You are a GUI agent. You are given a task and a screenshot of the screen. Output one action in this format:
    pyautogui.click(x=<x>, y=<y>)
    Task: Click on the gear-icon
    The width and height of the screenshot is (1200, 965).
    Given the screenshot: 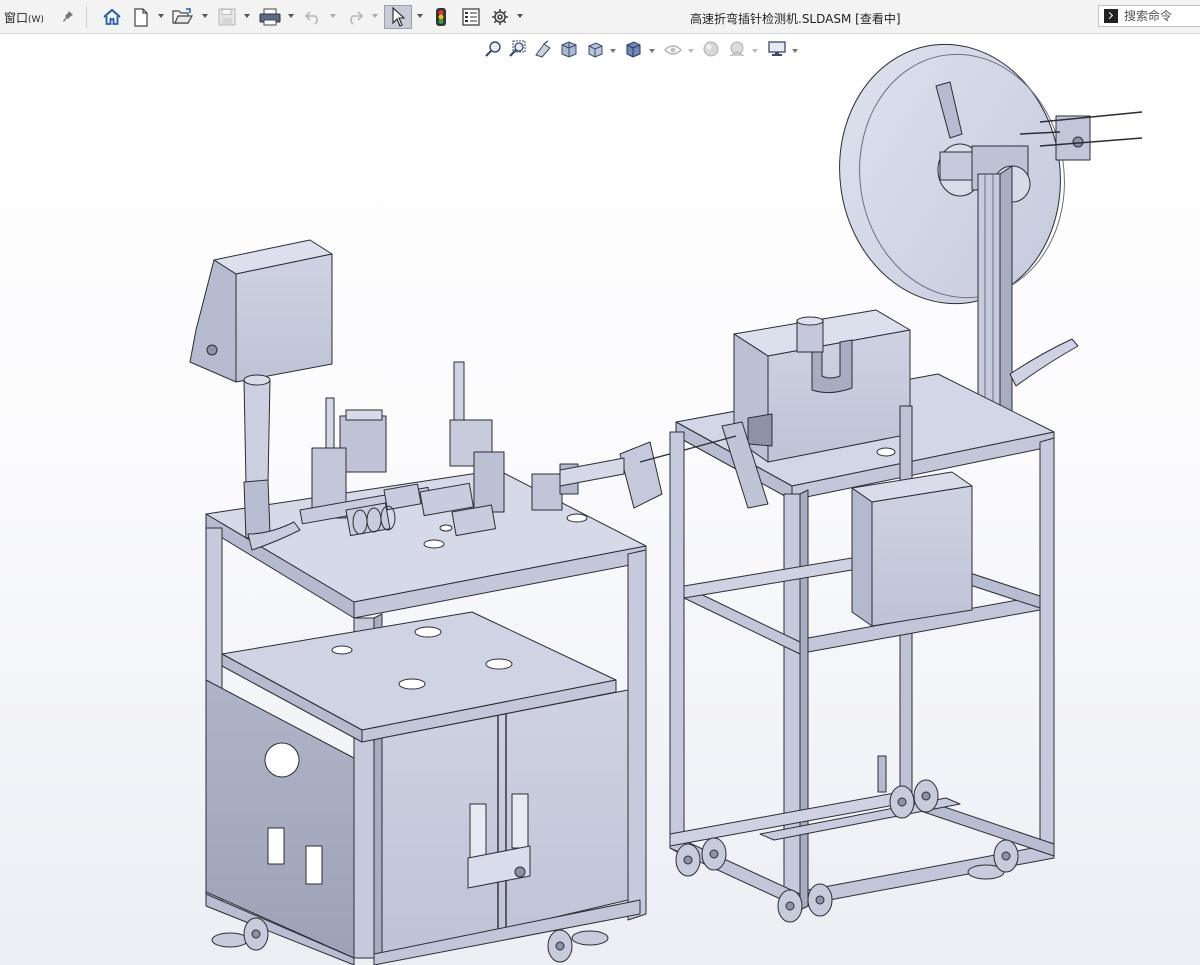 What is the action you would take?
    pyautogui.click(x=500, y=17)
    